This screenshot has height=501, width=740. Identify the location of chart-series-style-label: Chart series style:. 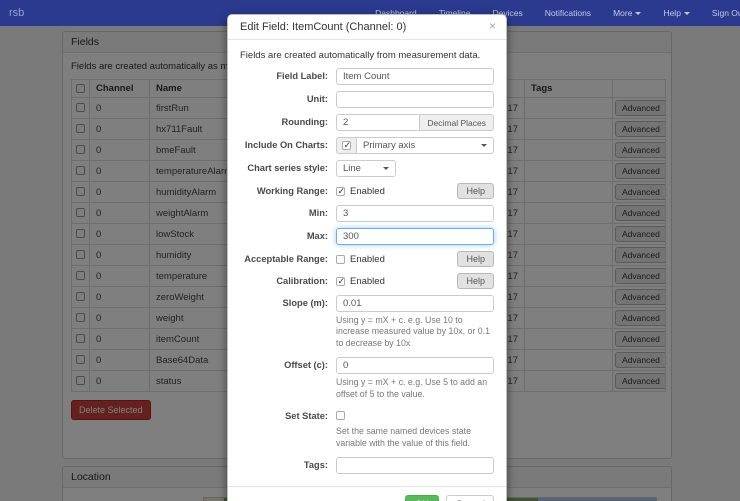
(287, 168).